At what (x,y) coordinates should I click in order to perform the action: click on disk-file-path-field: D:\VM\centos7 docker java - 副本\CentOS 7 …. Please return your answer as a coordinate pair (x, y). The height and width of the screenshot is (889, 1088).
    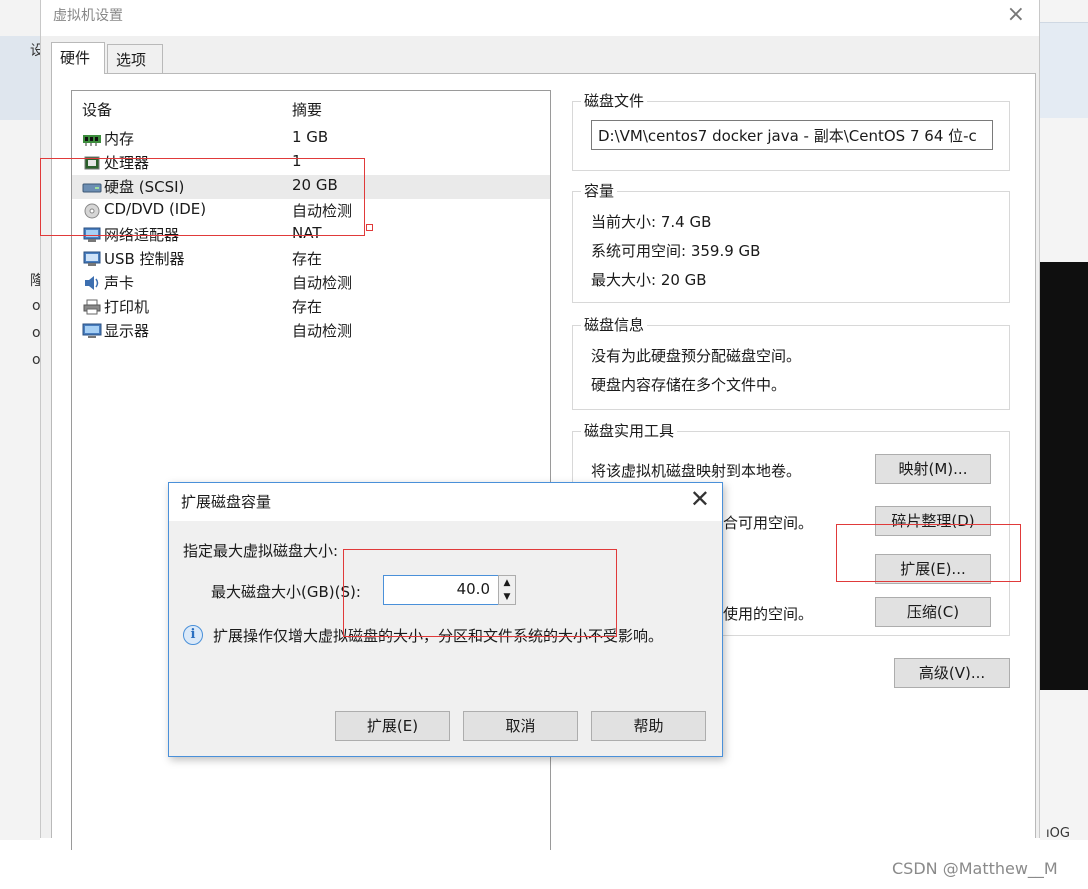
    Looking at the image, I should click on (792, 135).